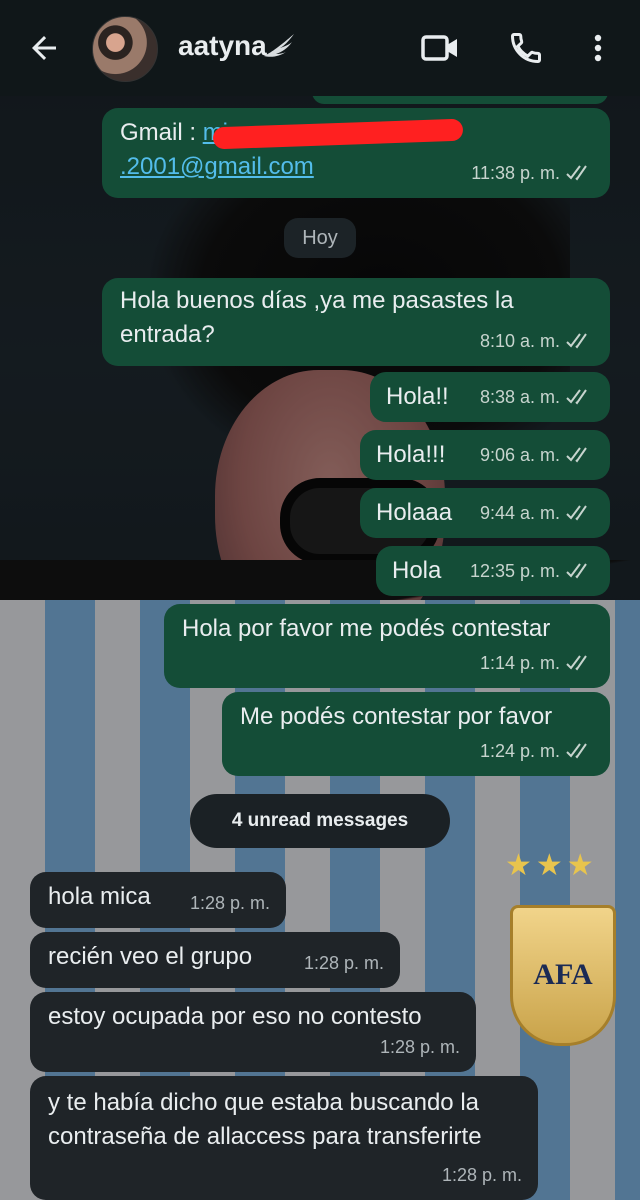 The width and height of the screenshot is (640, 1200). I want to click on wing-icon, so click(279, 45).